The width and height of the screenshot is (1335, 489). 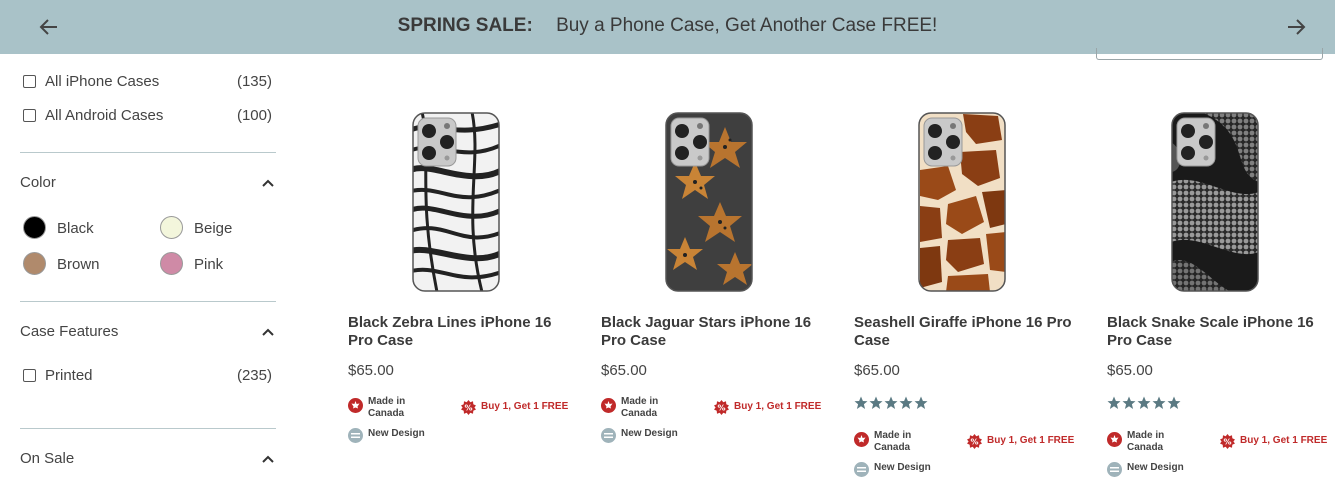 What do you see at coordinates (963, 322) in the screenshot?
I see `product-title-line: Seashell Giraffe iPhone 16 Pro` at bounding box center [963, 322].